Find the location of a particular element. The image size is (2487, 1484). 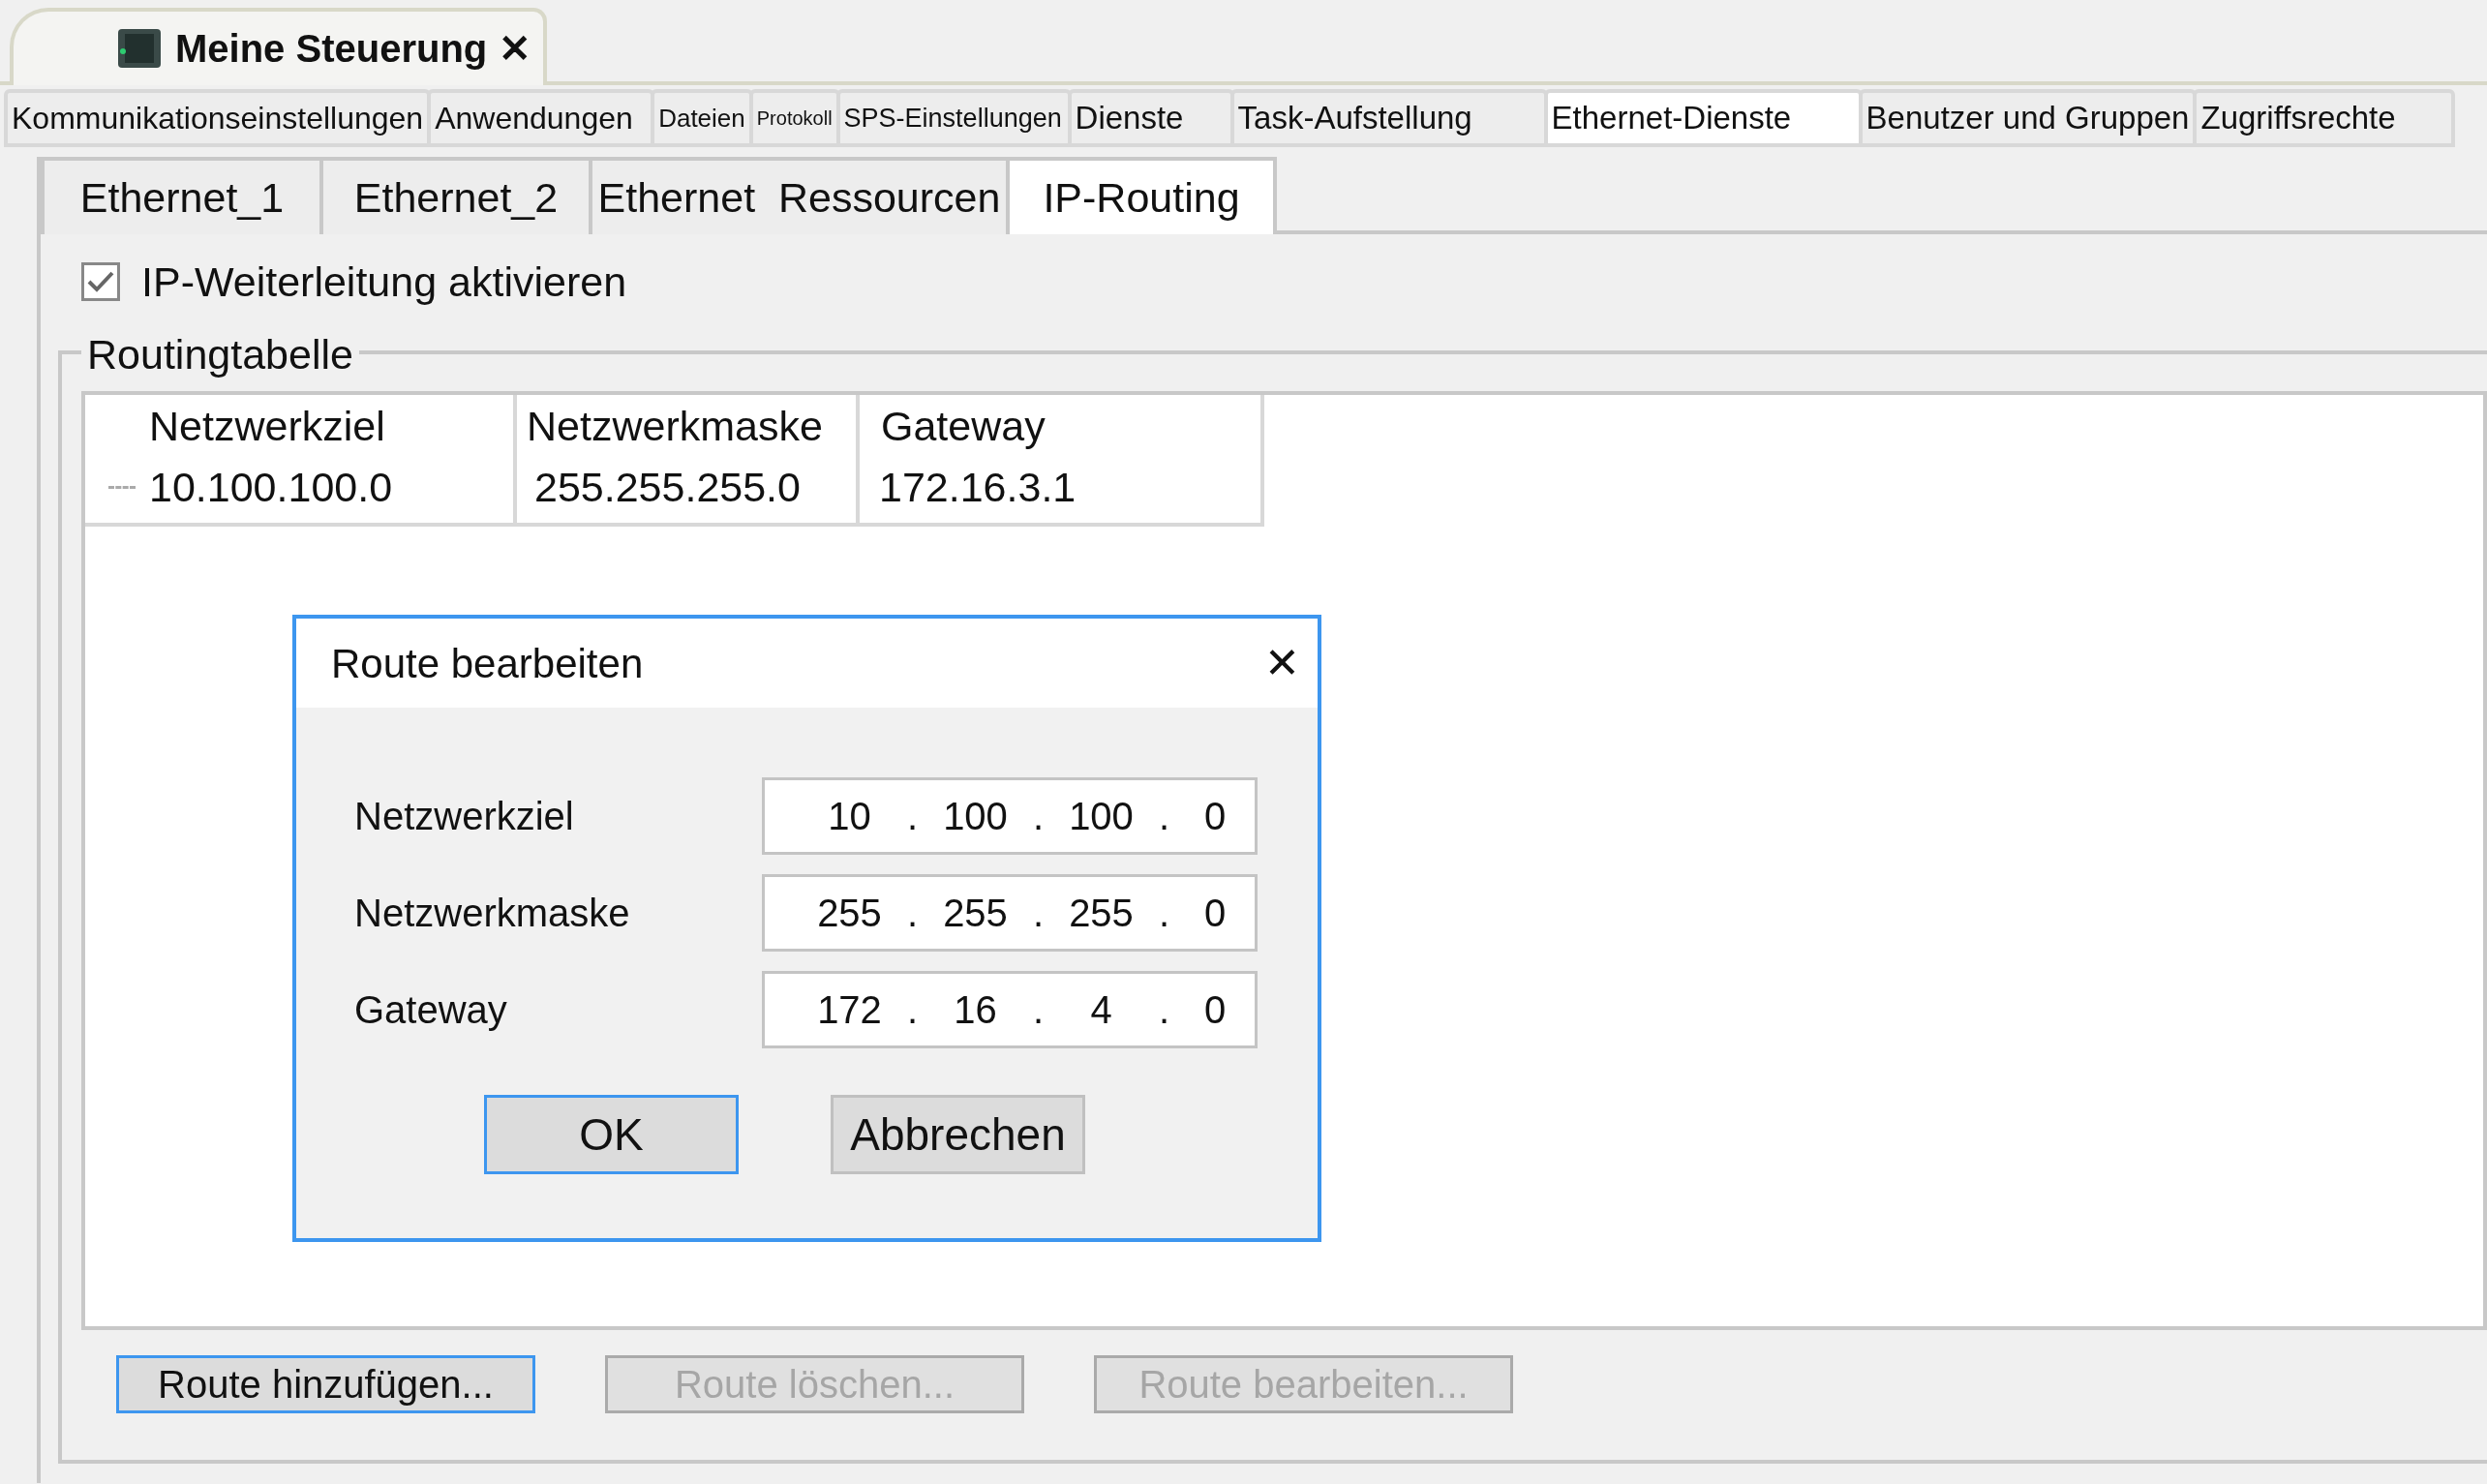

tab: Ethernet-Dienste is located at coordinates (1703, 118).